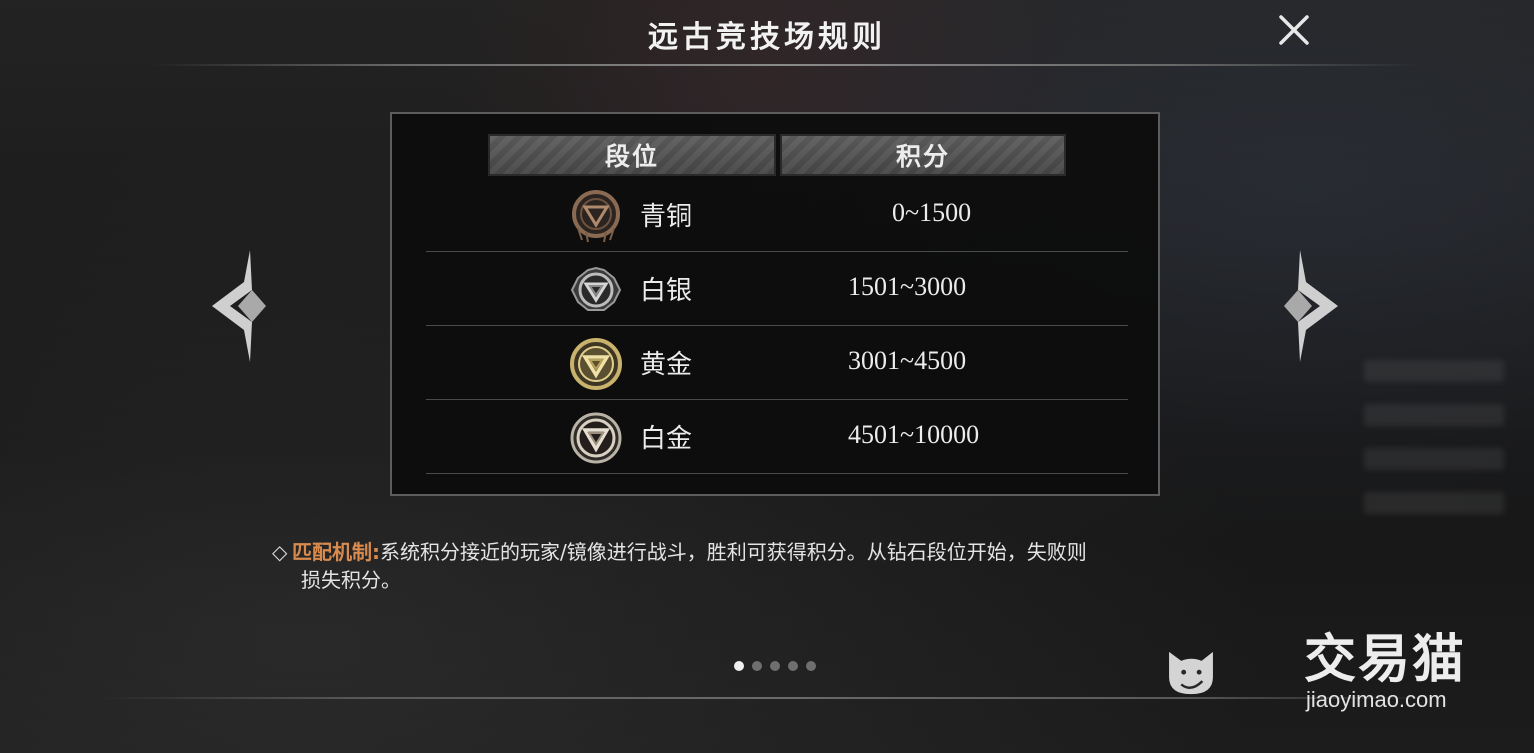 This screenshot has width=1534, height=753. I want to click on header-rank: 段位, so click(632, 155).